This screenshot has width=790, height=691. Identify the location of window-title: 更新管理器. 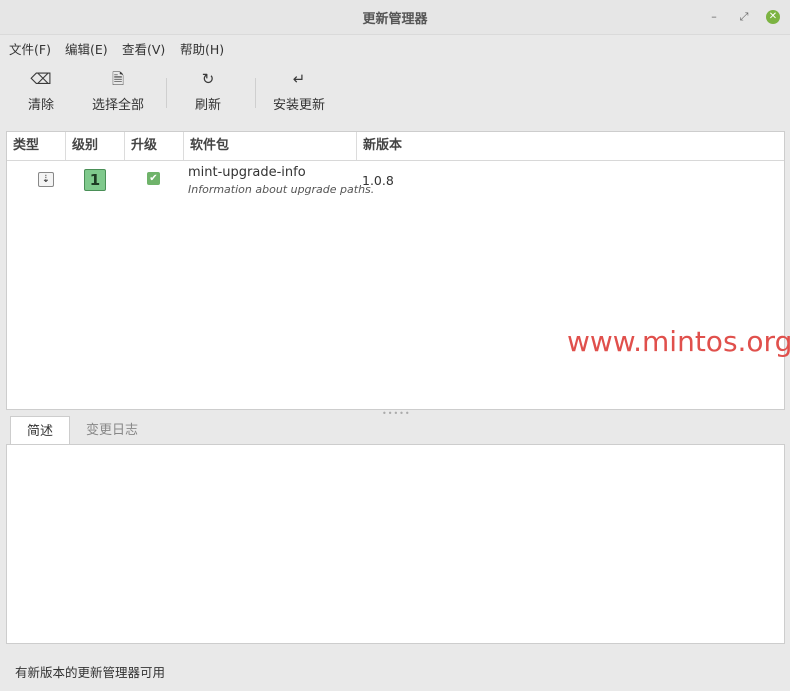
(395, 19).